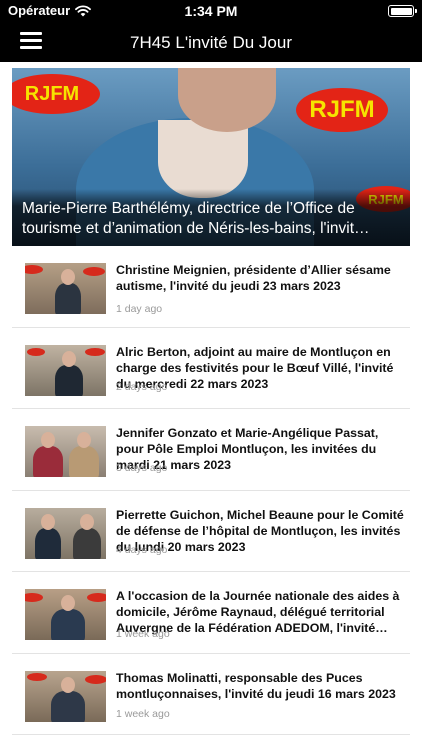  What do you see at coordinates (402, 11) in the screenshot?
I see `battery-icon` at bounding box center [402, 11].